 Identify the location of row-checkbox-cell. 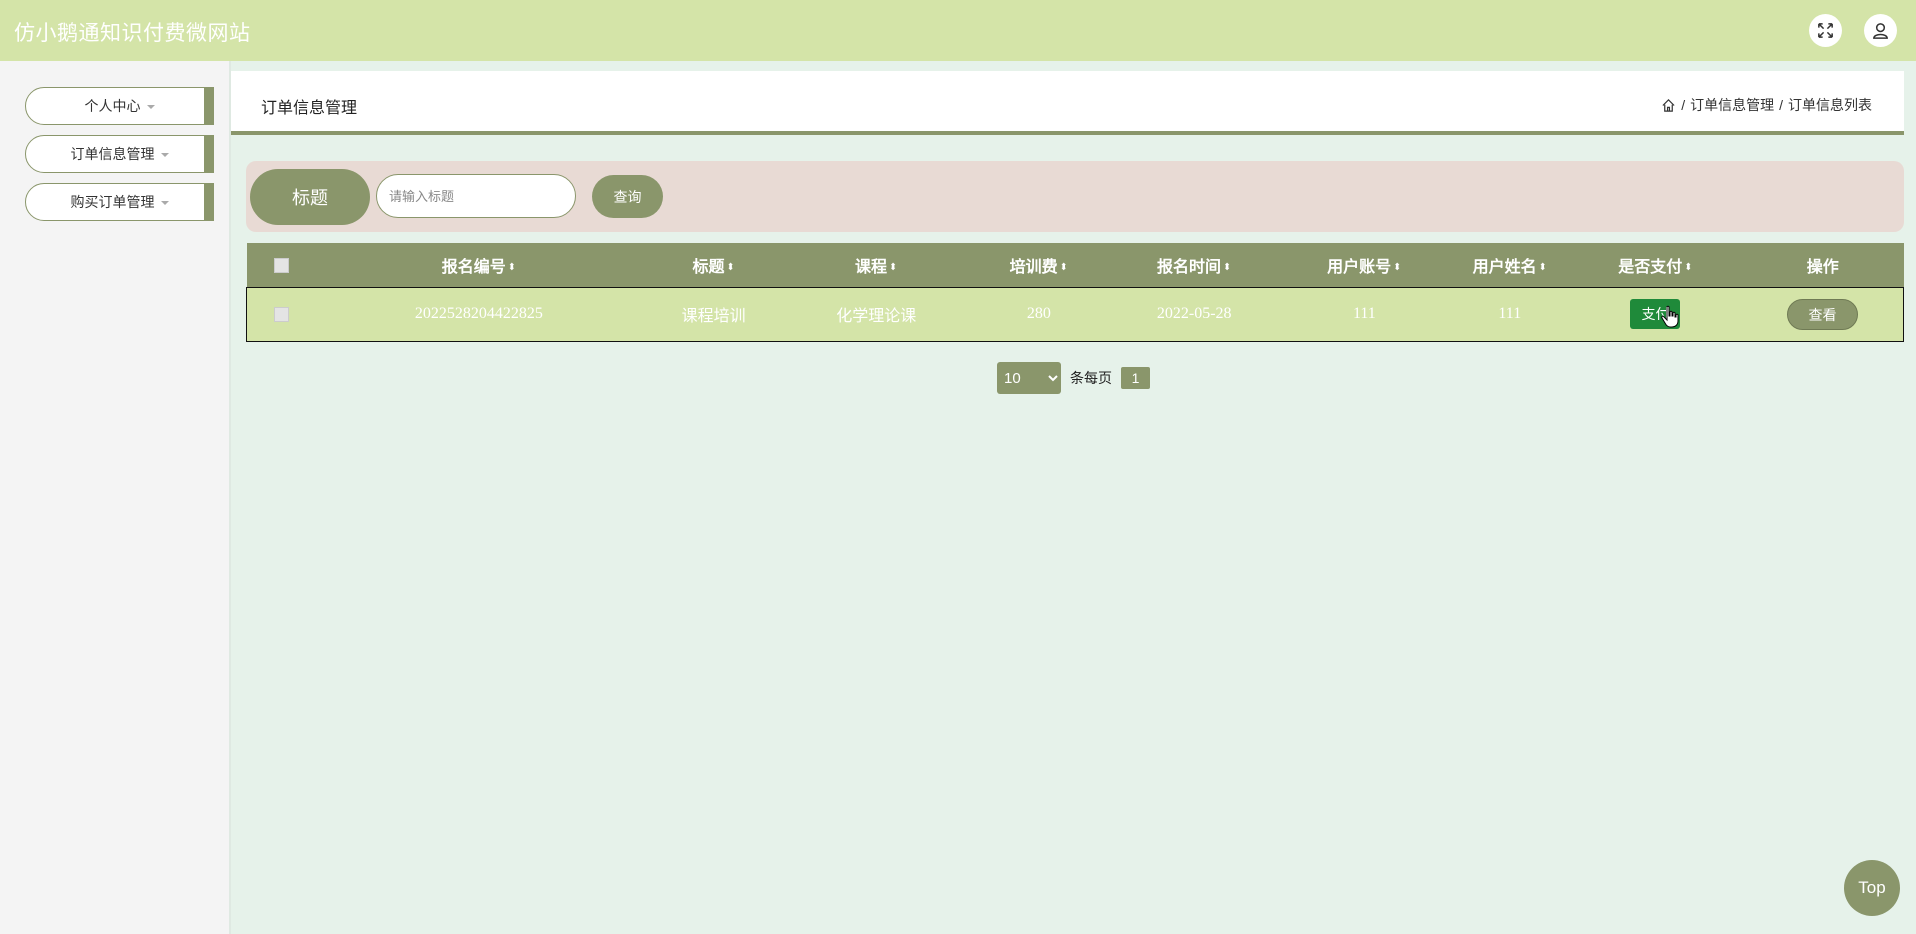
(280, 314).